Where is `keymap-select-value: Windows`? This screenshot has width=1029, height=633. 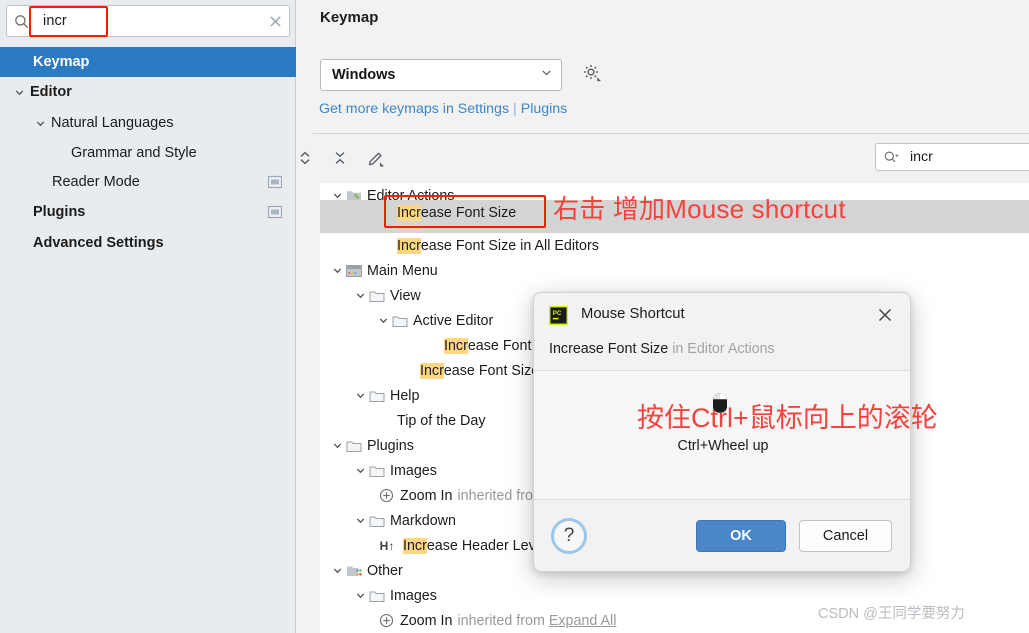
keymap-select-value: Windows is located at coordinates (364, 75).